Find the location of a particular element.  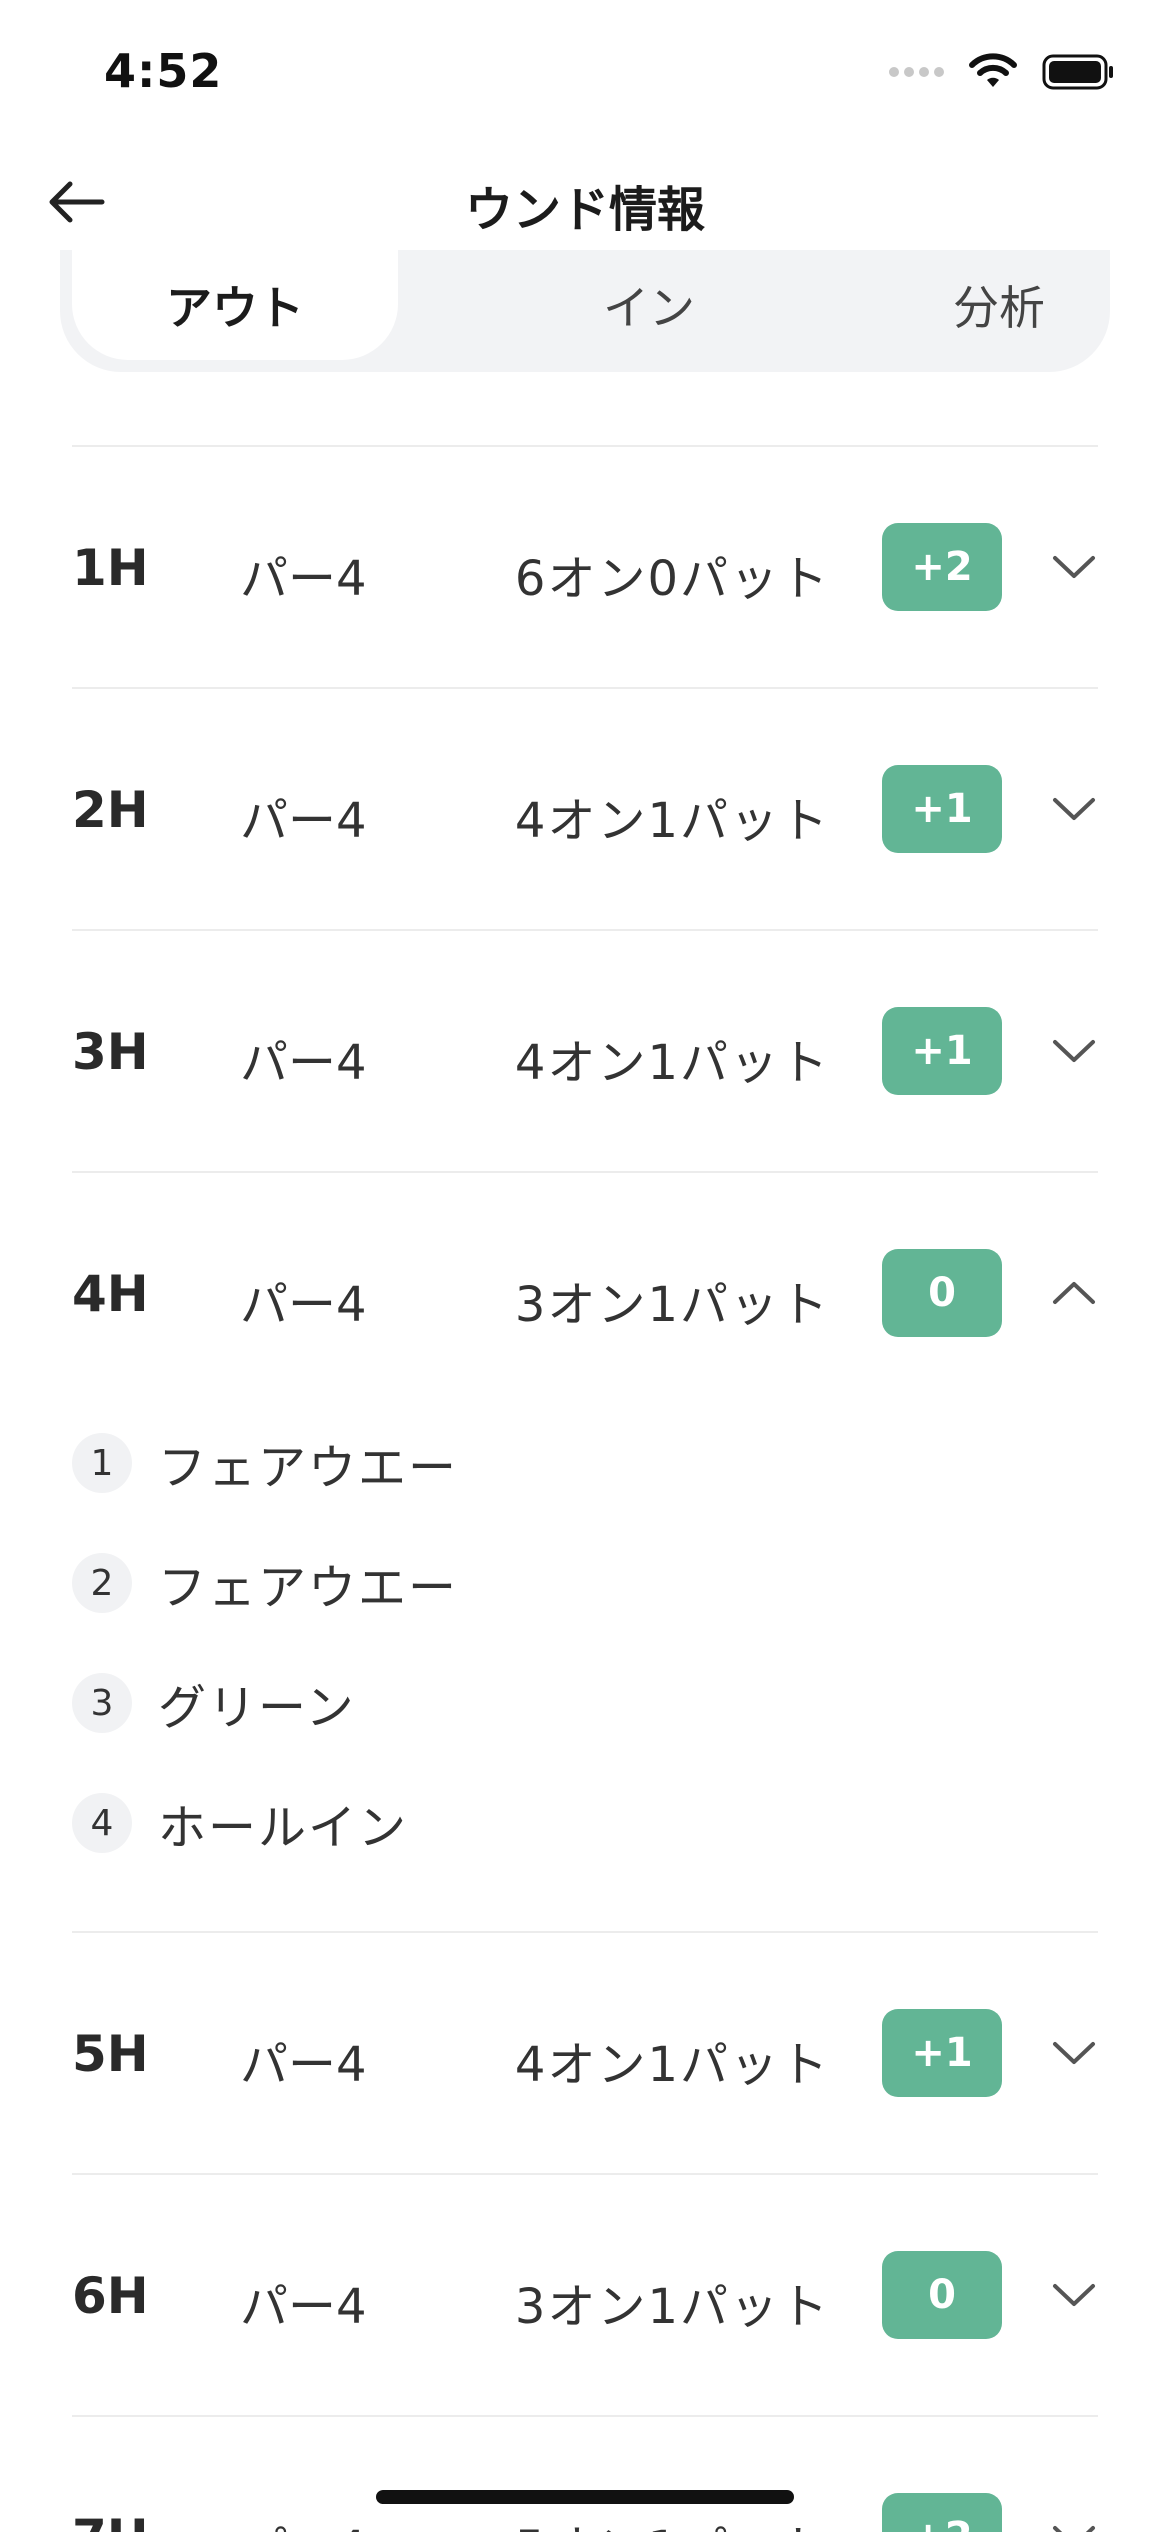

tab-in: イン is located at coordinates (649, 305).